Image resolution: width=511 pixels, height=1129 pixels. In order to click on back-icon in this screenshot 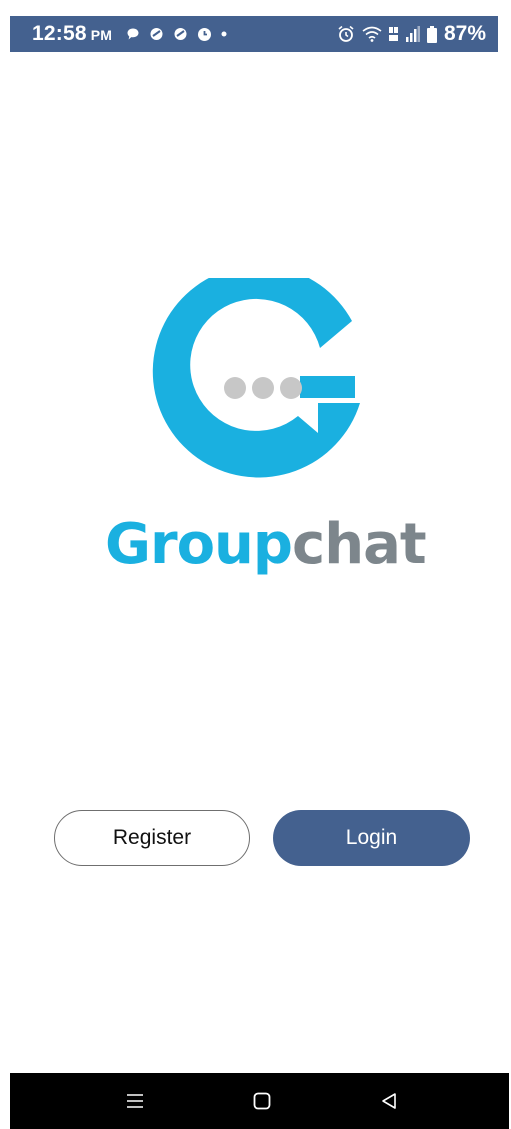, I will do `click(389, 1101)`.